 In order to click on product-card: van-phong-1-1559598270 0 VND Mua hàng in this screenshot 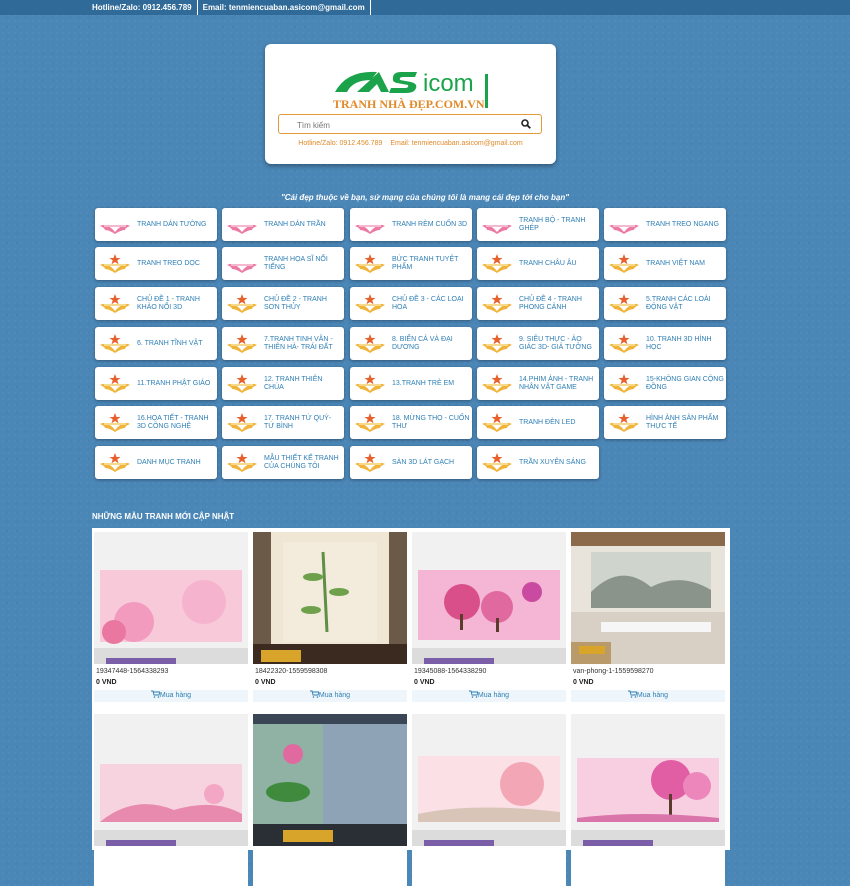, I will do `click(648, 616)`.